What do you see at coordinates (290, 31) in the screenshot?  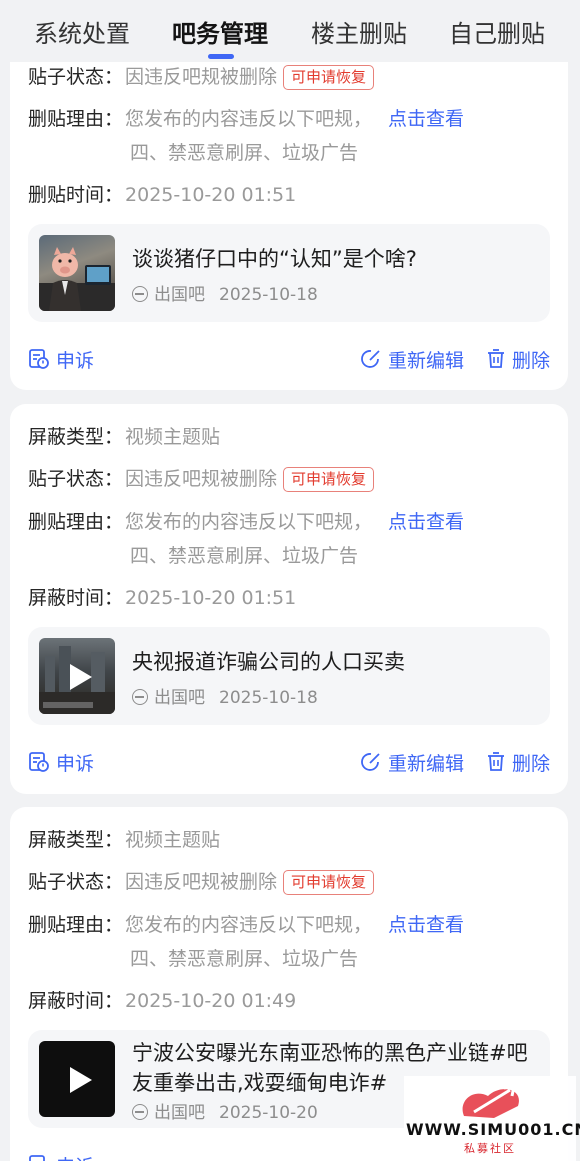 I see `top-tab-bar: 系统处置 吧务管理 楼主删贴 自己删贴` at bounding box center [290, 31].